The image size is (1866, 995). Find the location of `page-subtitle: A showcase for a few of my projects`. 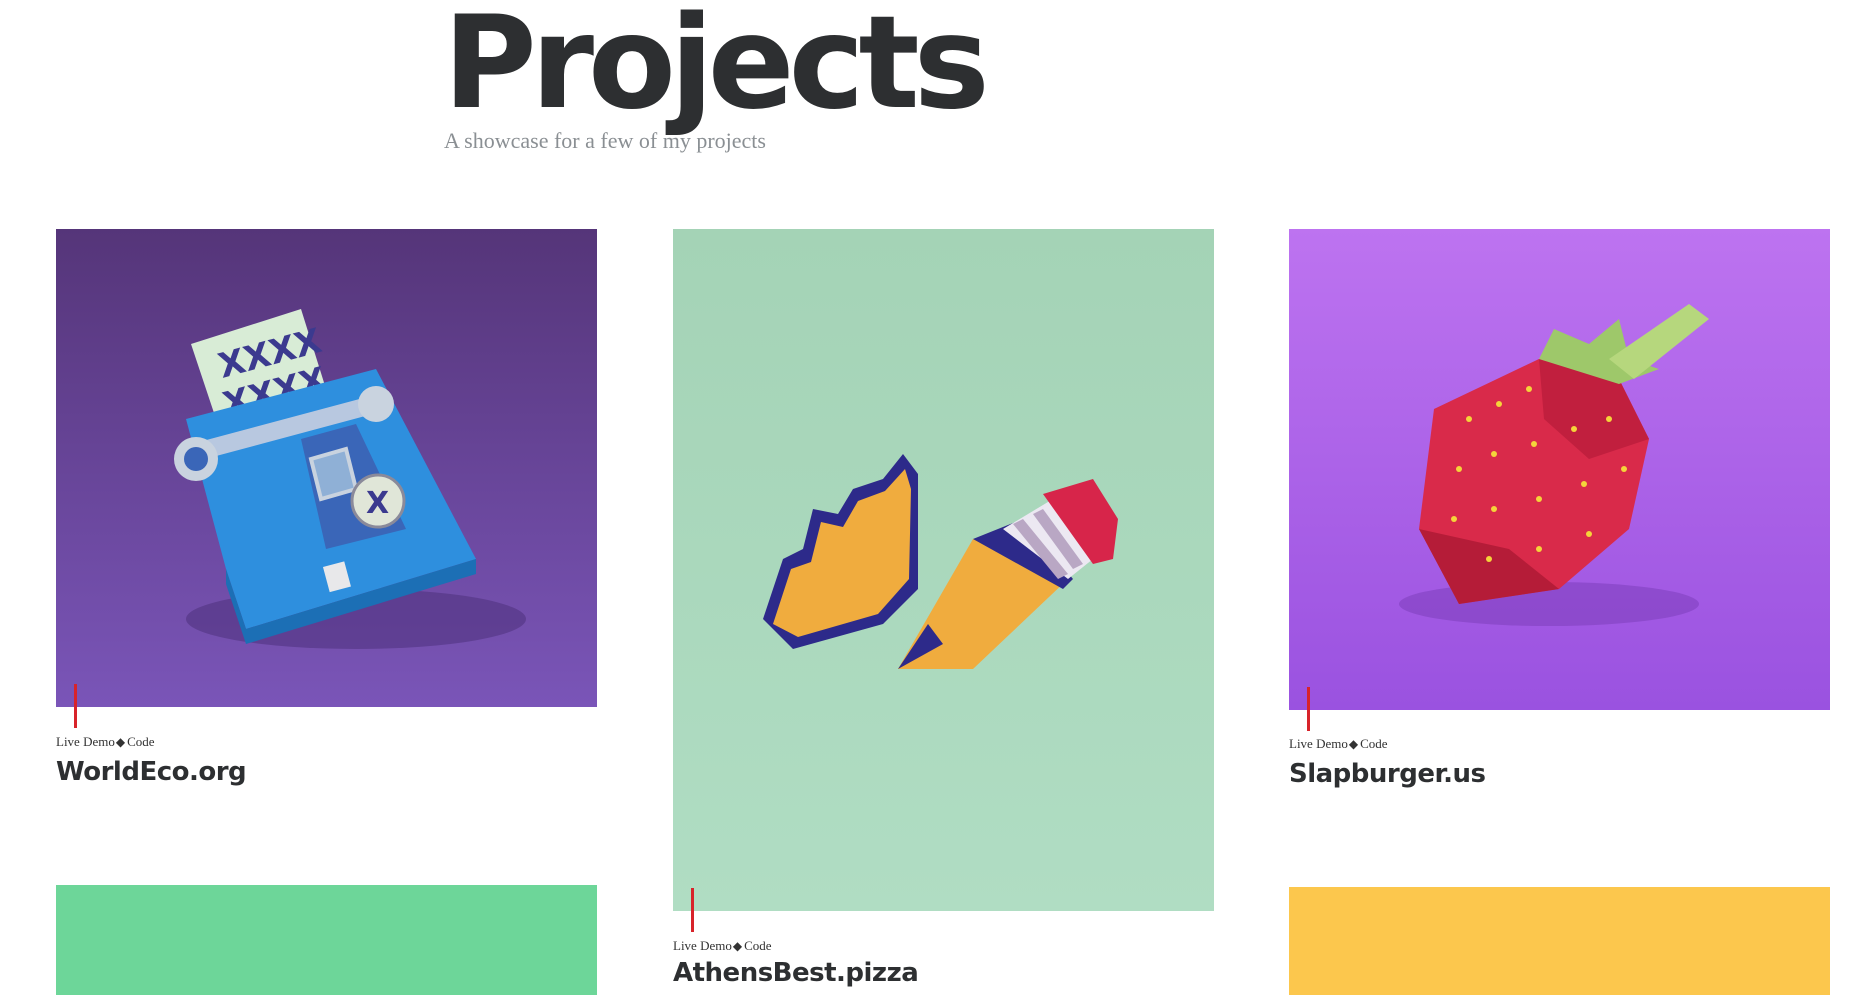

page-subtitle: A showcase for a few of my projects is located at coordinates (605, 140).